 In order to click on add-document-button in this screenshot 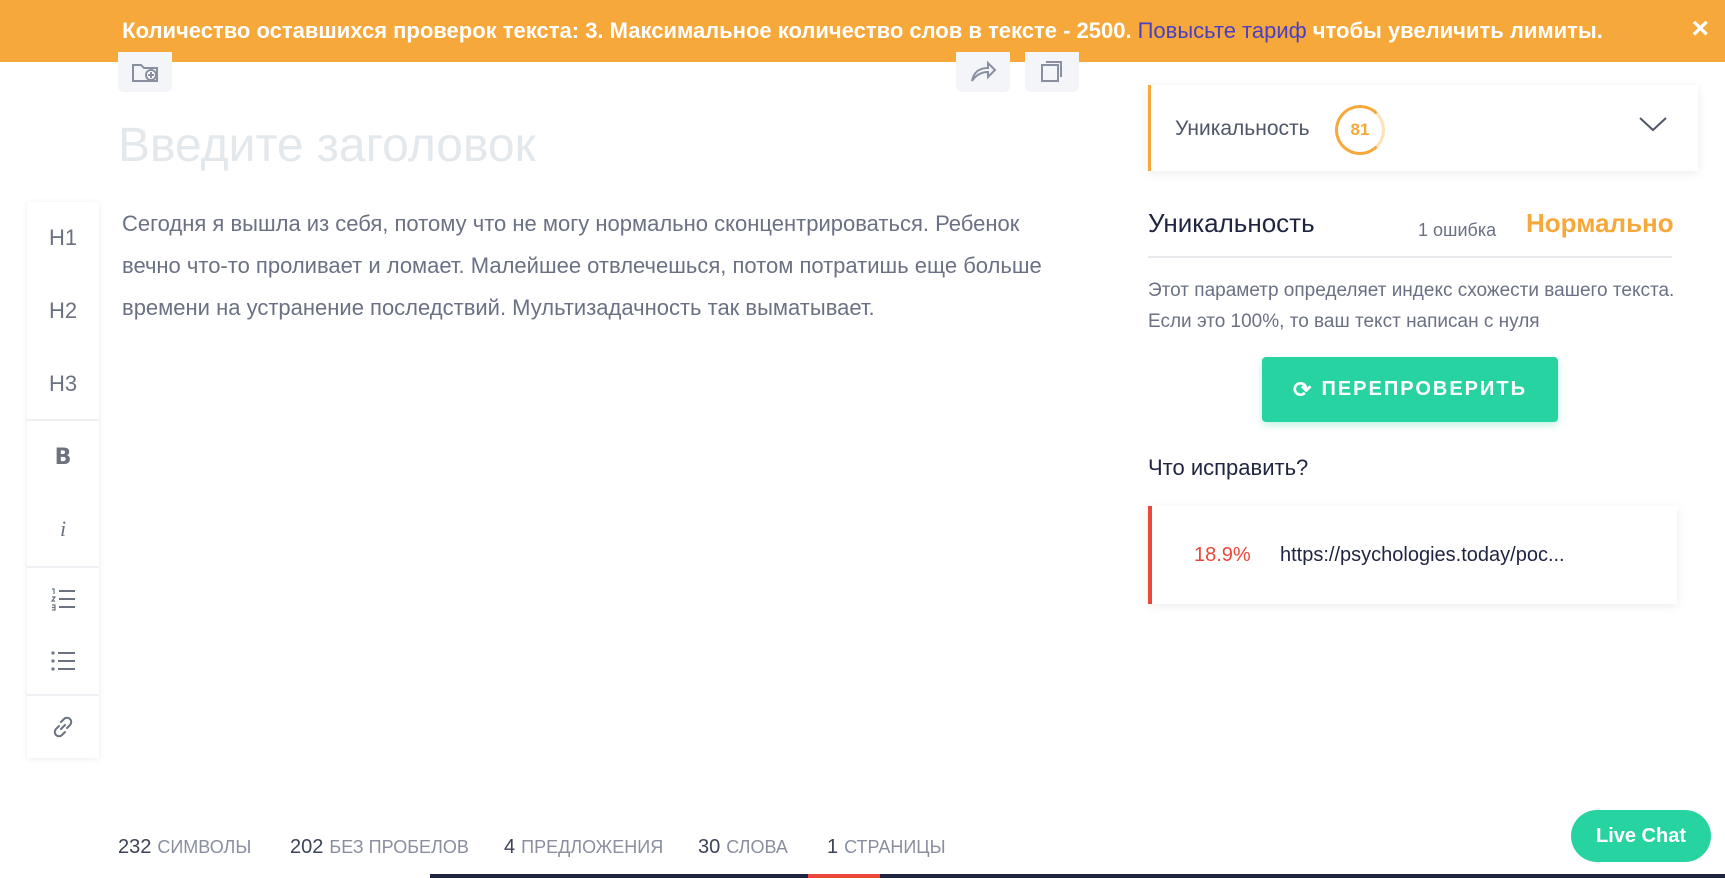, I will do `click(145, 72)`.